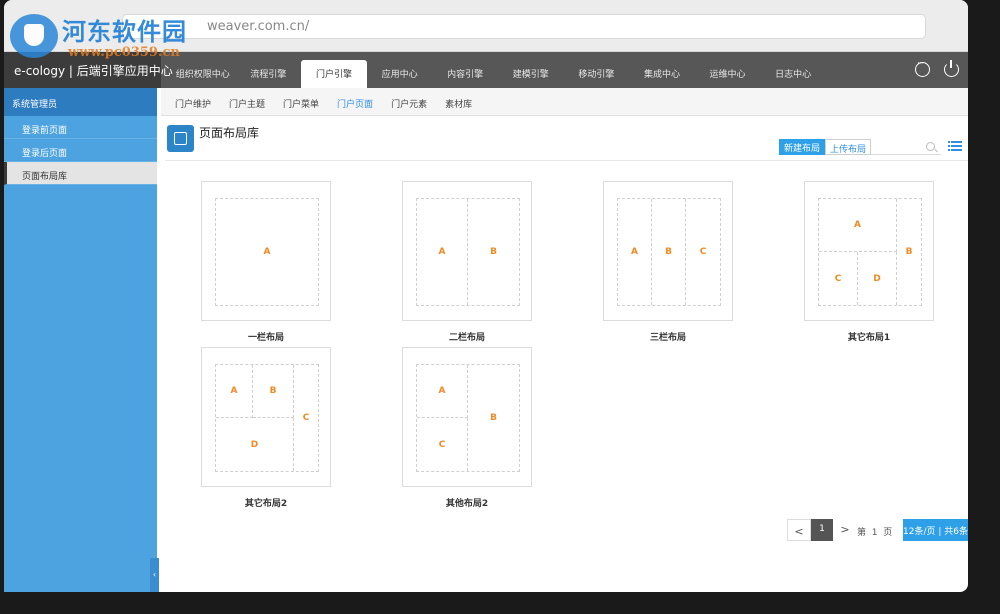  I want to click on sidebar: 系统管理员 登录前页面 登录后页面 页面布局库 ‹, so click(81, 340).